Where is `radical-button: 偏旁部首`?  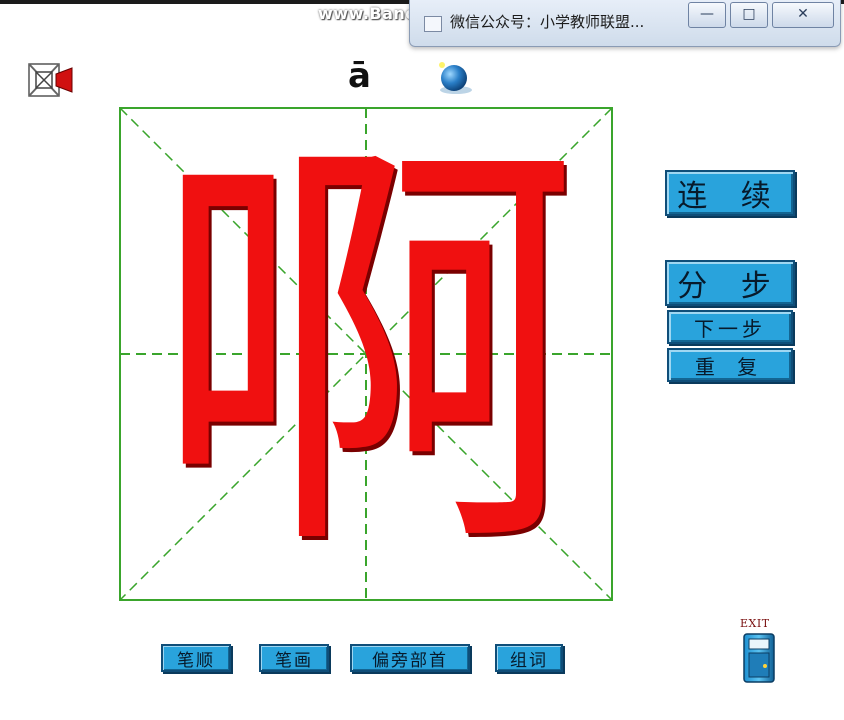 radical-button: 偏旁部首 is located at coordinates (410, 658).